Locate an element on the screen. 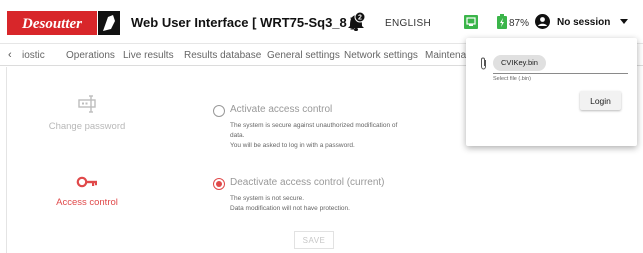 This screenshot has width=643, height=253. battery-icon is located at coordinates (502, 21).